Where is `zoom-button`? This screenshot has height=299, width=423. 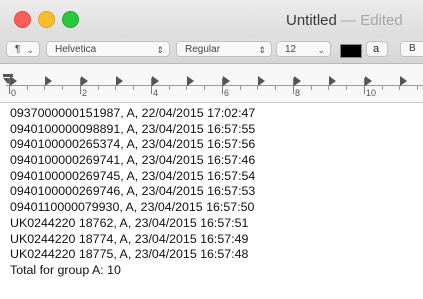 zoom-button is located at coordinates (70, 19).